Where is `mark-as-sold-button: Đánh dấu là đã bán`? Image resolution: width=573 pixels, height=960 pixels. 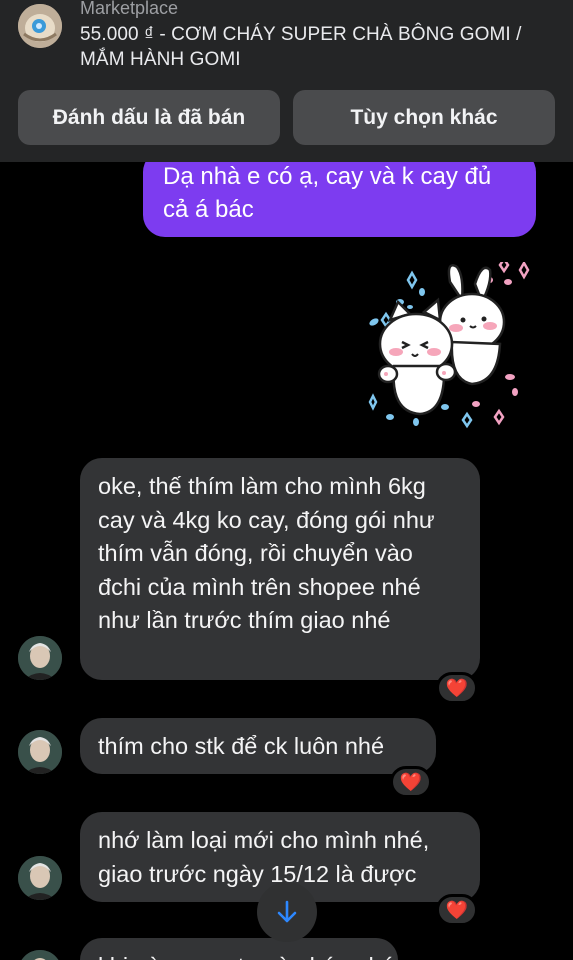 mark-as-sold-button: Đánh dấu là đã bán is located at coordinates (149, 117).